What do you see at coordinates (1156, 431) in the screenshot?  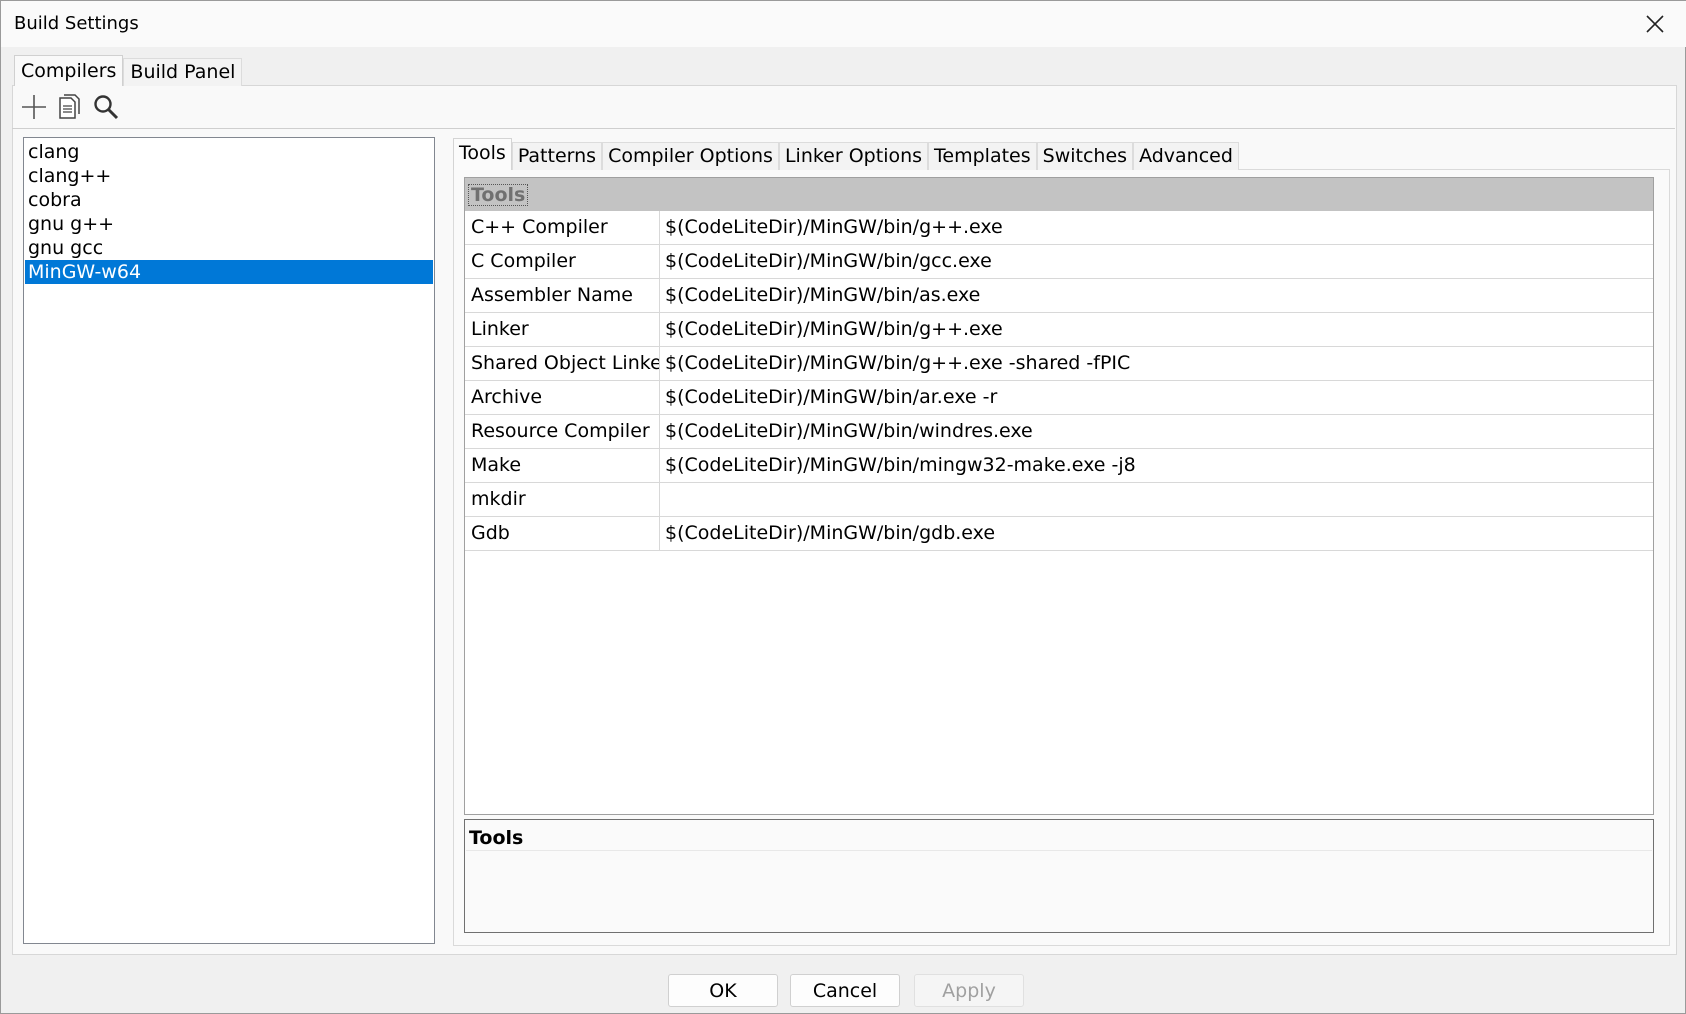 I see `property-value: $(CodeLiteDir)/MinGW/bin/windres.exe` at bounding box center [1156, 431].